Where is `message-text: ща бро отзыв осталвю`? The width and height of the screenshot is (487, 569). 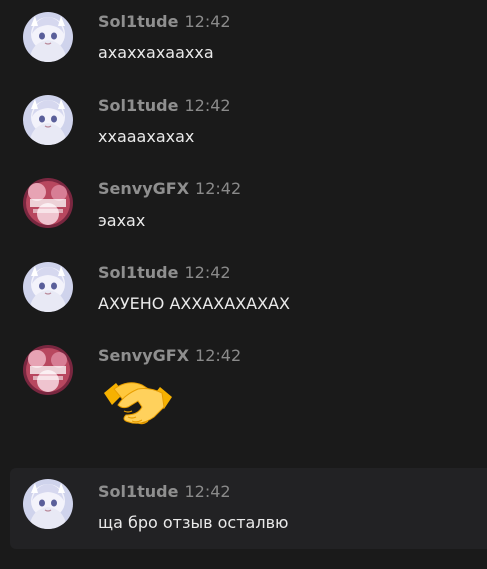 message-text: ща бро отзыв осталвю is located at coordinates (193, 522).